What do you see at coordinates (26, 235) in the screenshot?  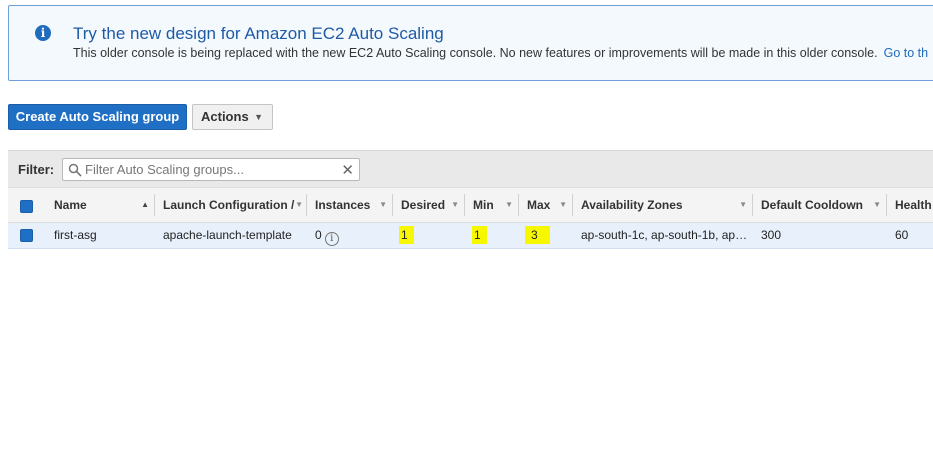 I see `row-checkbox` at bounding box center [26, 235].